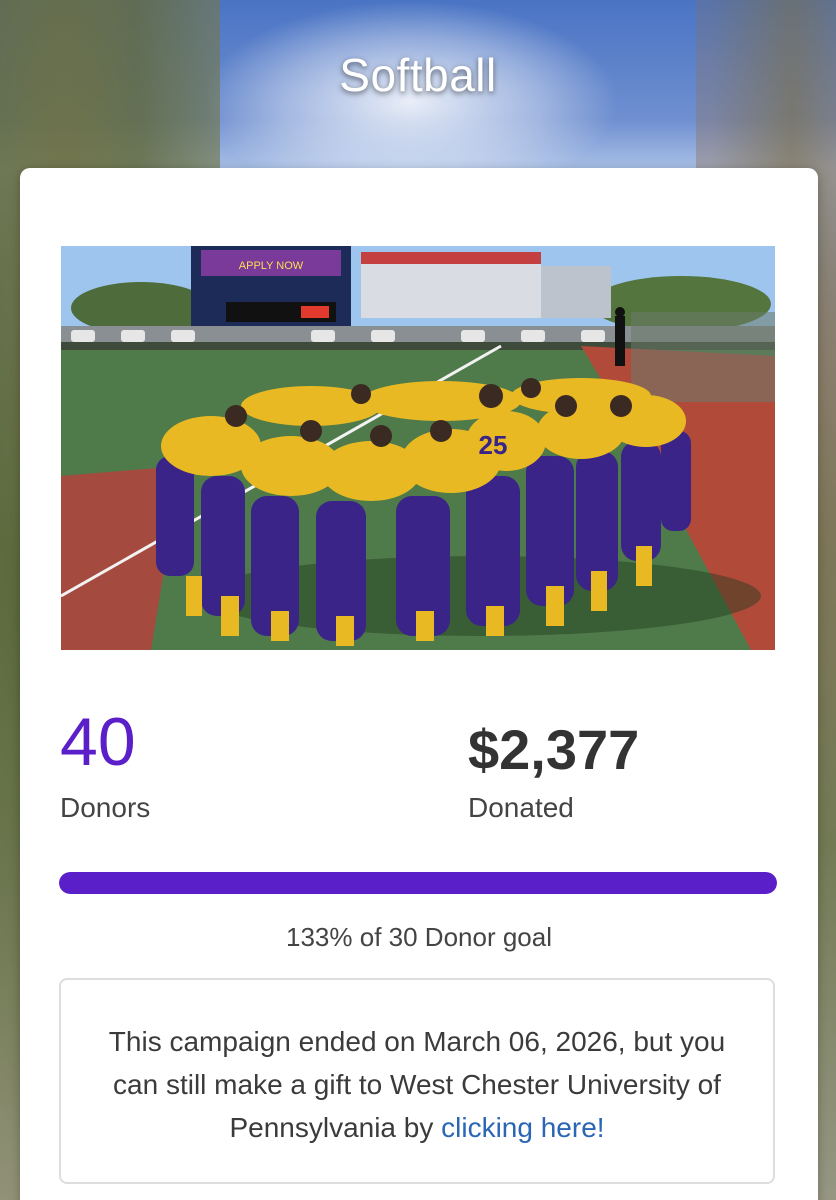  What do you see at coordinates (98, 742) in the screenshot?
I see `donors-count: 40` at bounding box center [98, 742].